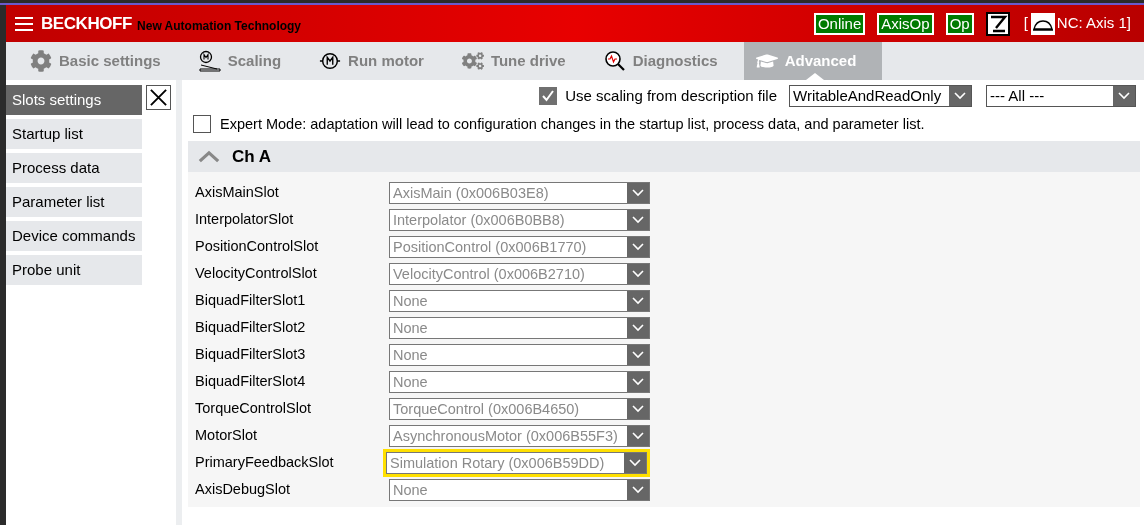 The image size is (1144, 525). I want to click on slot-label: PrimaryFeedbackSlot, so click(264, 463).